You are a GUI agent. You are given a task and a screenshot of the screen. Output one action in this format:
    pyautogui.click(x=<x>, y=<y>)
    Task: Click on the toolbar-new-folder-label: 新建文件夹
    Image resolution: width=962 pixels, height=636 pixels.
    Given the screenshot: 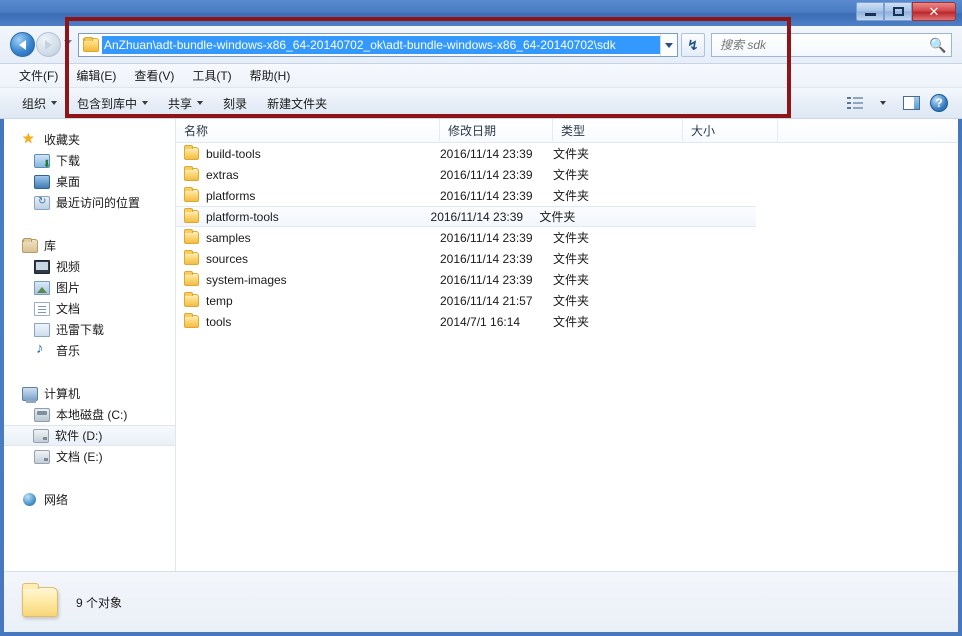 What is the action you would take?
    pyautogui.click(x=297, y=103)
    